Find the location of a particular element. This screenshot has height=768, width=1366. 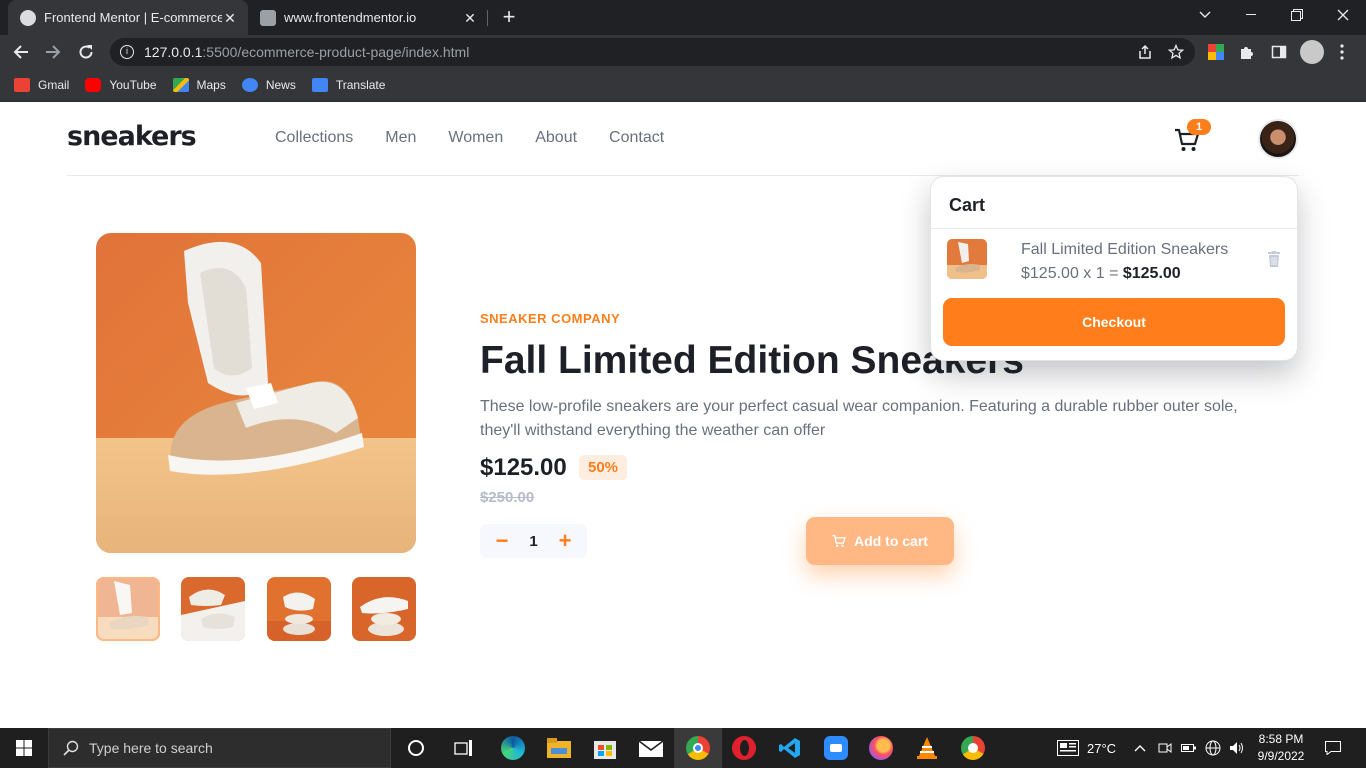

system-clock: 8:58 PM 9/9/2022 is located at coordinates (1281, 748).